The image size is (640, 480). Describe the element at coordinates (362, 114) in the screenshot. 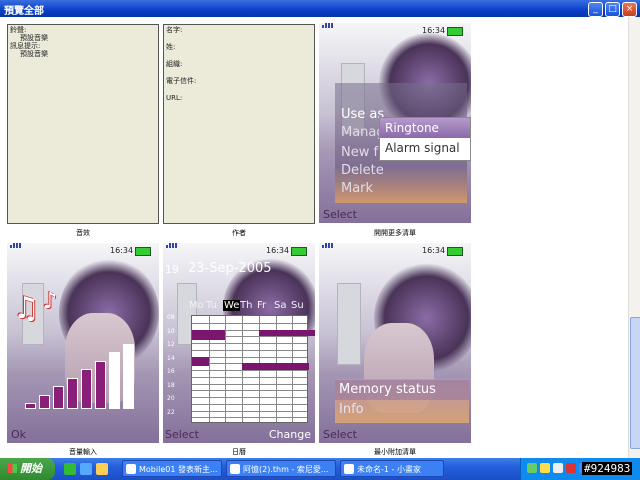

I see `menu-item-use-as: Use as` at that location.